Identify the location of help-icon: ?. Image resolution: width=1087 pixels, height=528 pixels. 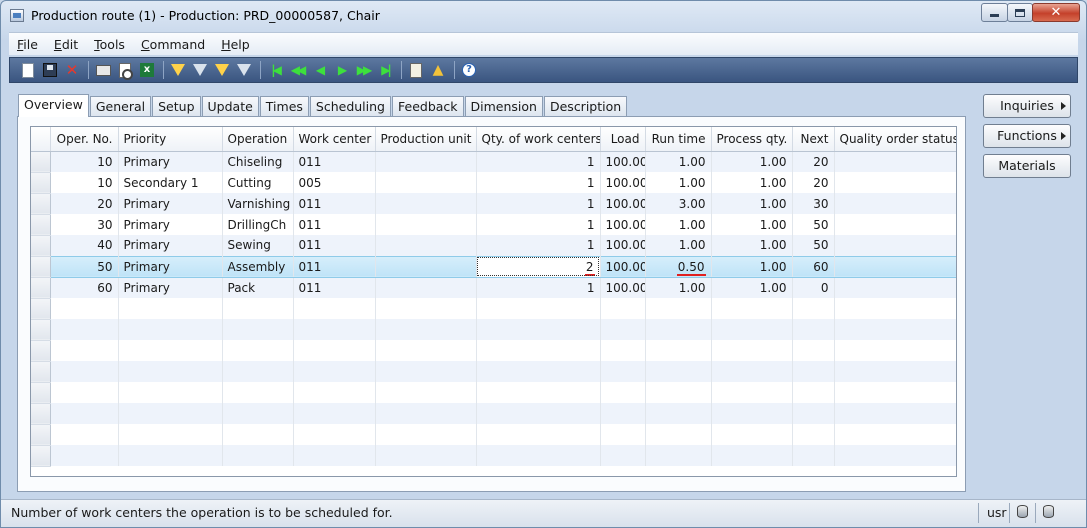
(469, 70).